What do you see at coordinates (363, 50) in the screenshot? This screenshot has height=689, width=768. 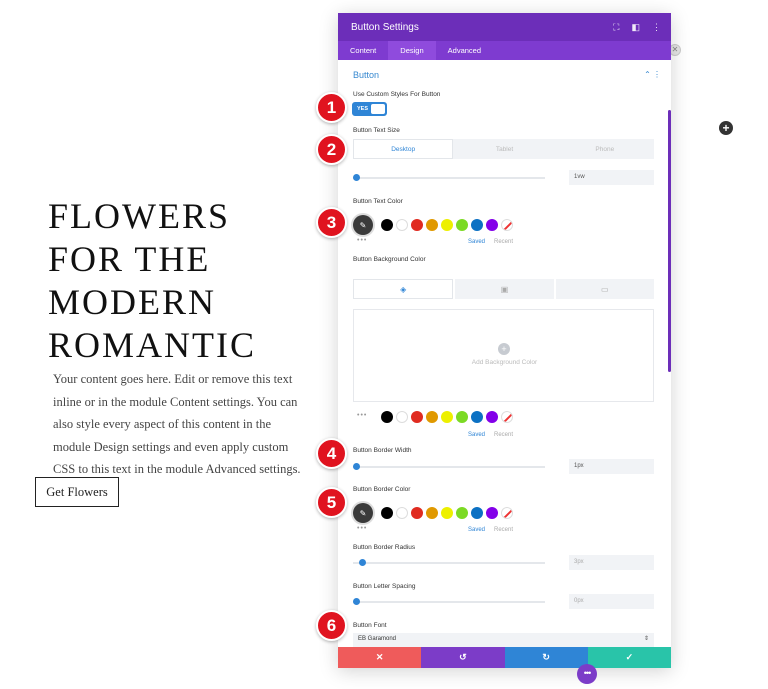 I see `tab-content: Content` at bounding box center [363, 50].